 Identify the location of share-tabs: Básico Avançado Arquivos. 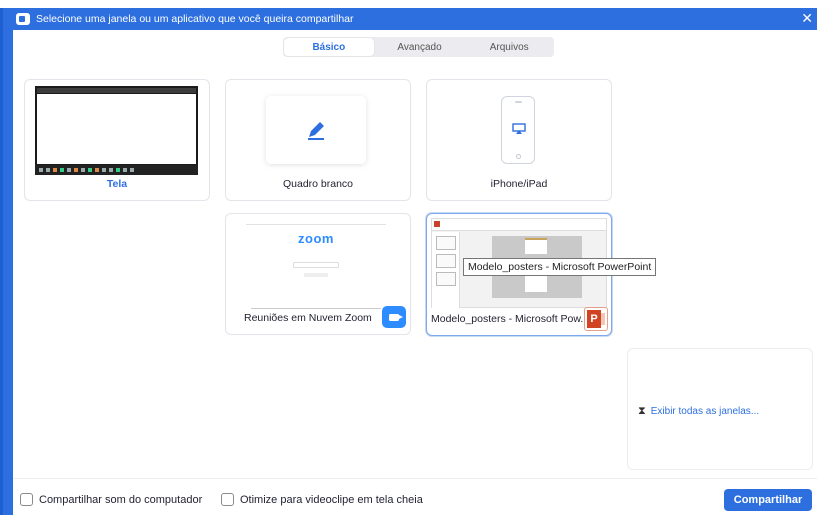
(418, 47).